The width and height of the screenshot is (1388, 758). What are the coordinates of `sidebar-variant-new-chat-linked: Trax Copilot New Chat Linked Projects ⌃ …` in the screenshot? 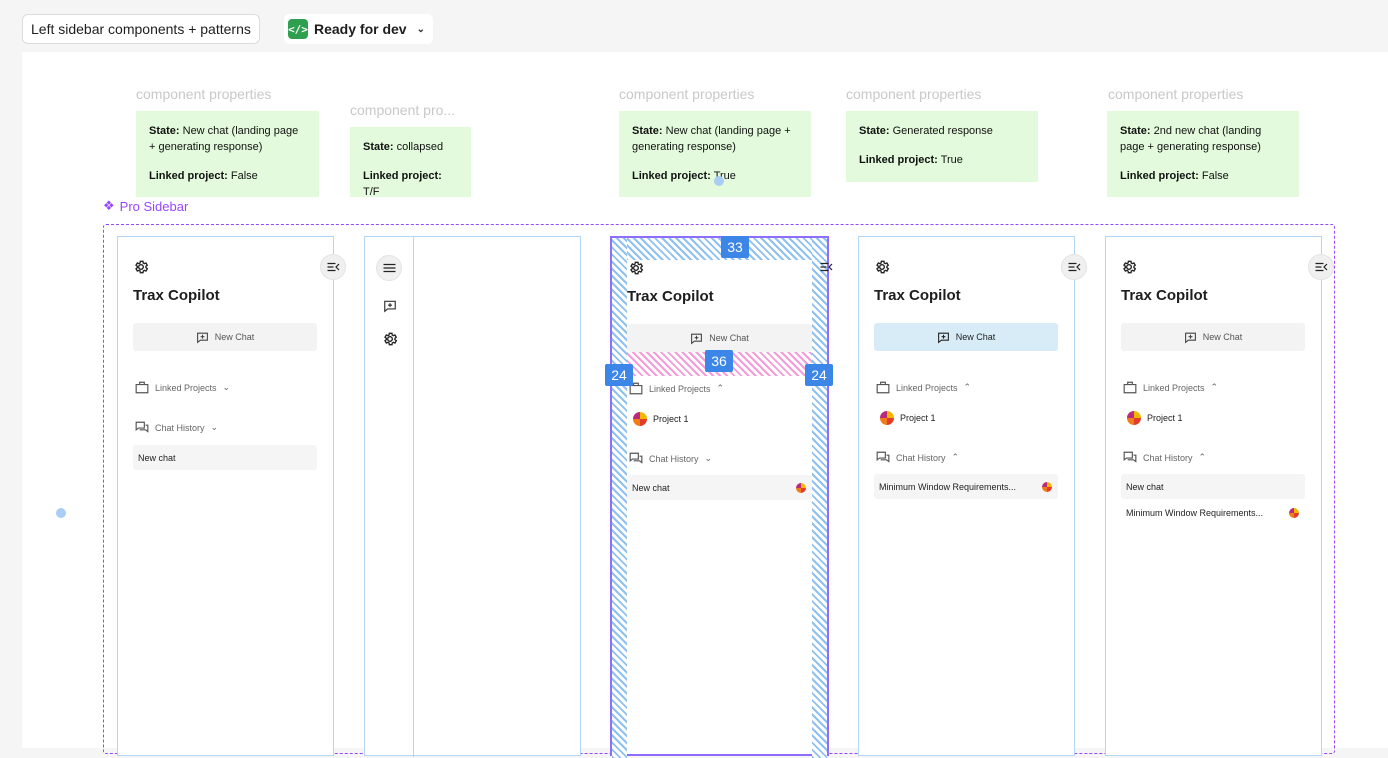 It's located at (719, 497).